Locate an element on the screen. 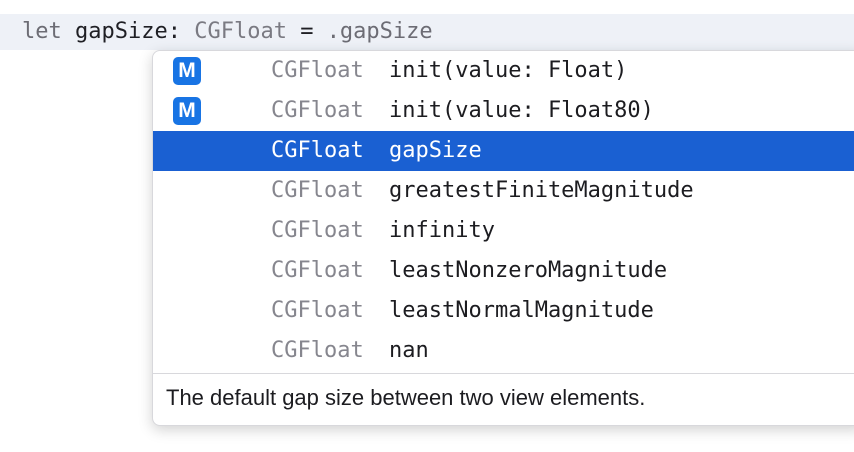 This screenshot has height=452, width=854. completion-item: CGFloat infinity is located at coordinates (503, 231).